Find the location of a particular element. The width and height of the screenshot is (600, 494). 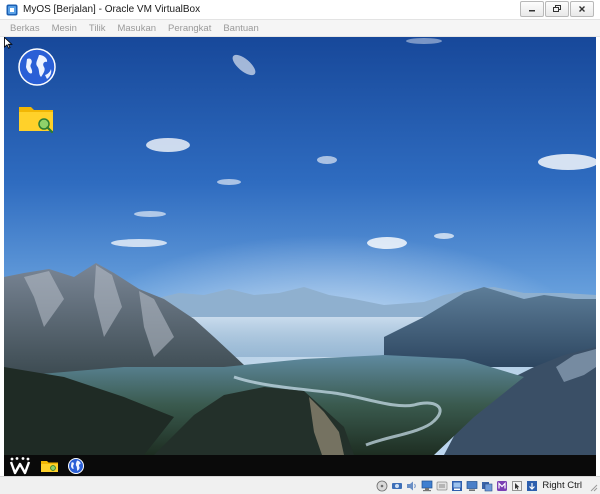

window-controls is located at coordinates (557, 9).